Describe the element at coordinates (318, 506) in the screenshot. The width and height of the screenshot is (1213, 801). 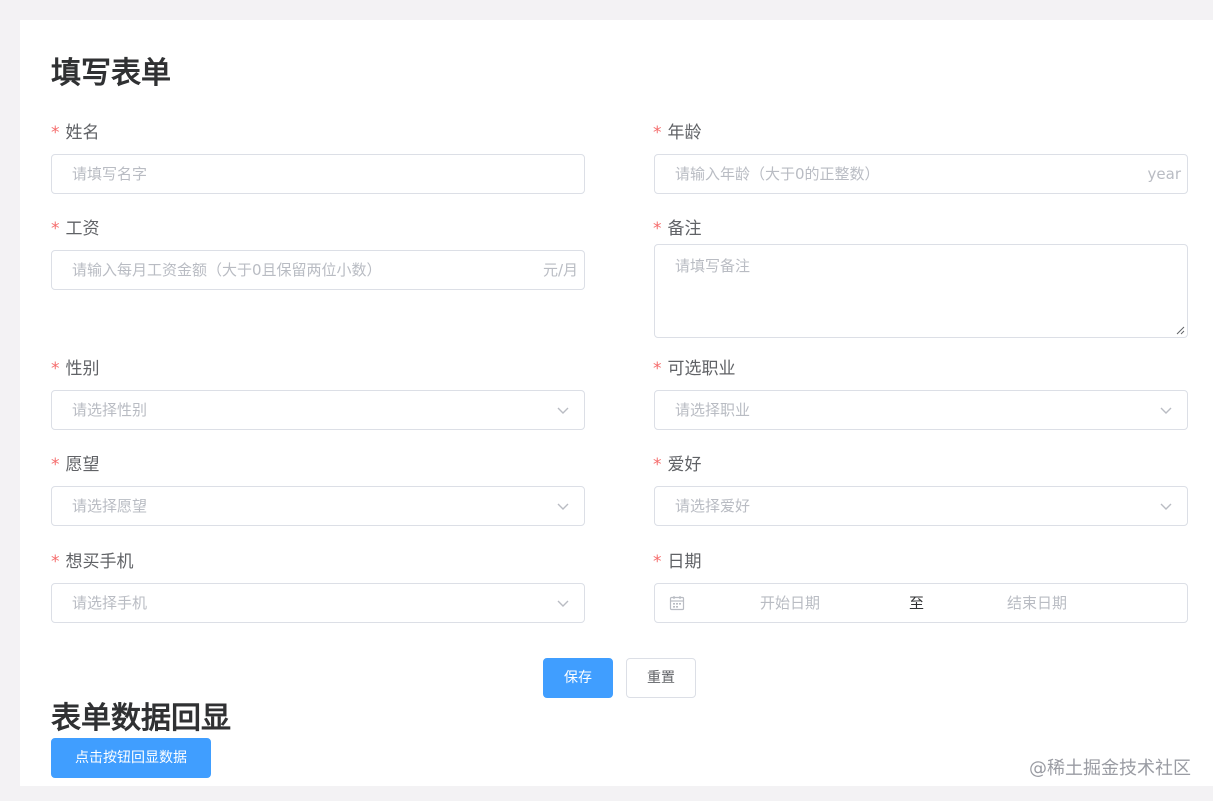
I see `wish-select: 请选择愿望` at that location.